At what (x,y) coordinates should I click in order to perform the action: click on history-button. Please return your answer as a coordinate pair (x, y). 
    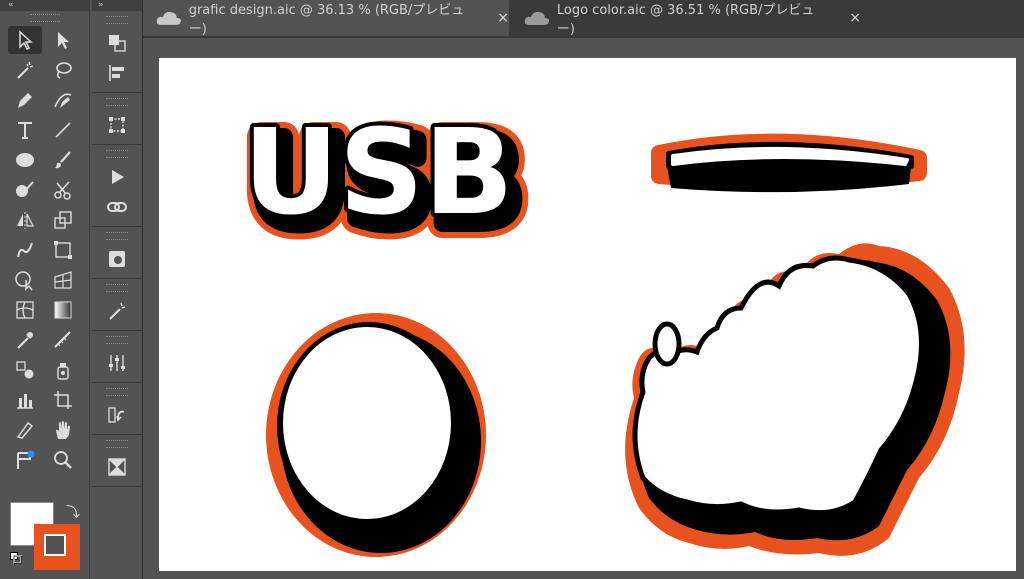
    Looking at the image, I should click on (117, 415).